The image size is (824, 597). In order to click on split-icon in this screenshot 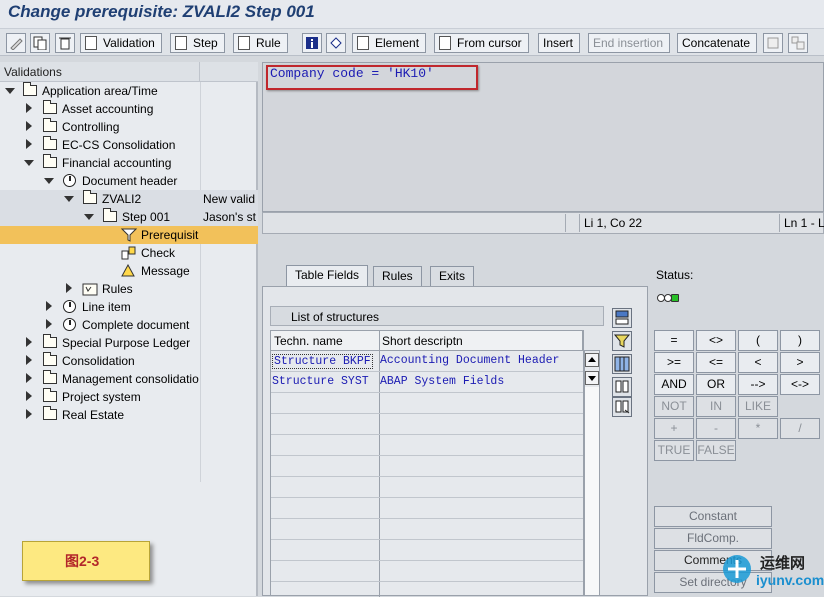, I will do `click(773, 43)`.